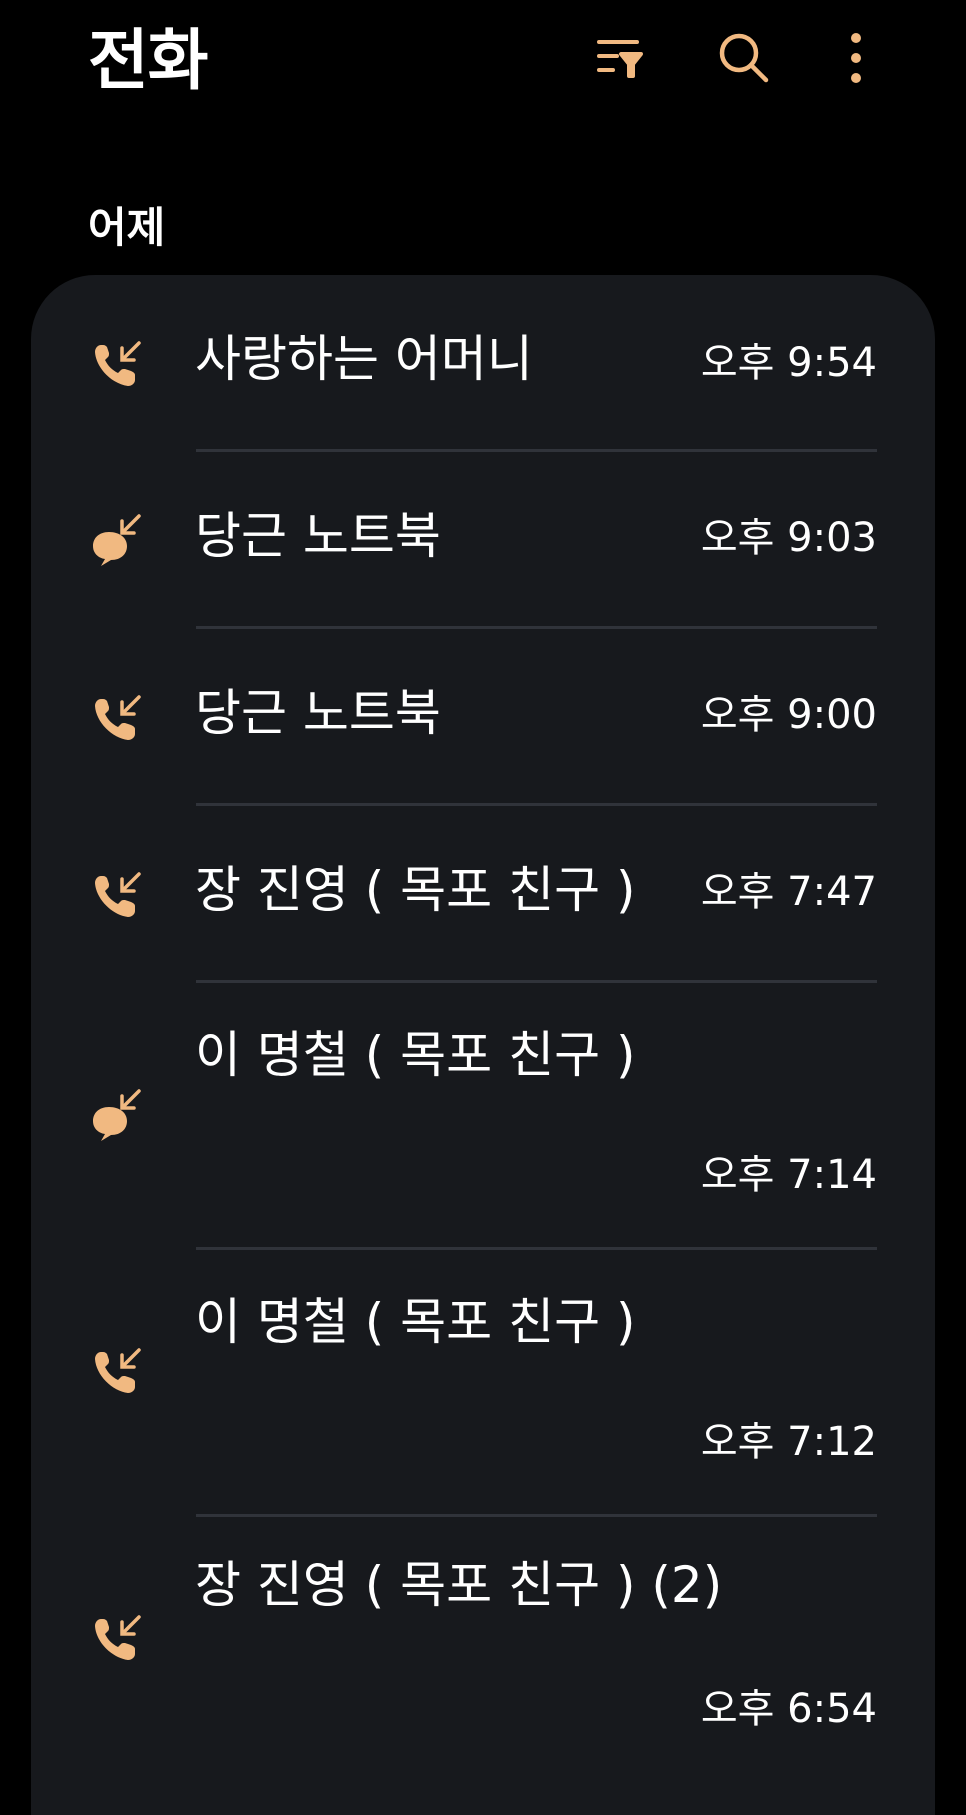  I want to click on call-time: 오후 7:14, so click(788, 1175).